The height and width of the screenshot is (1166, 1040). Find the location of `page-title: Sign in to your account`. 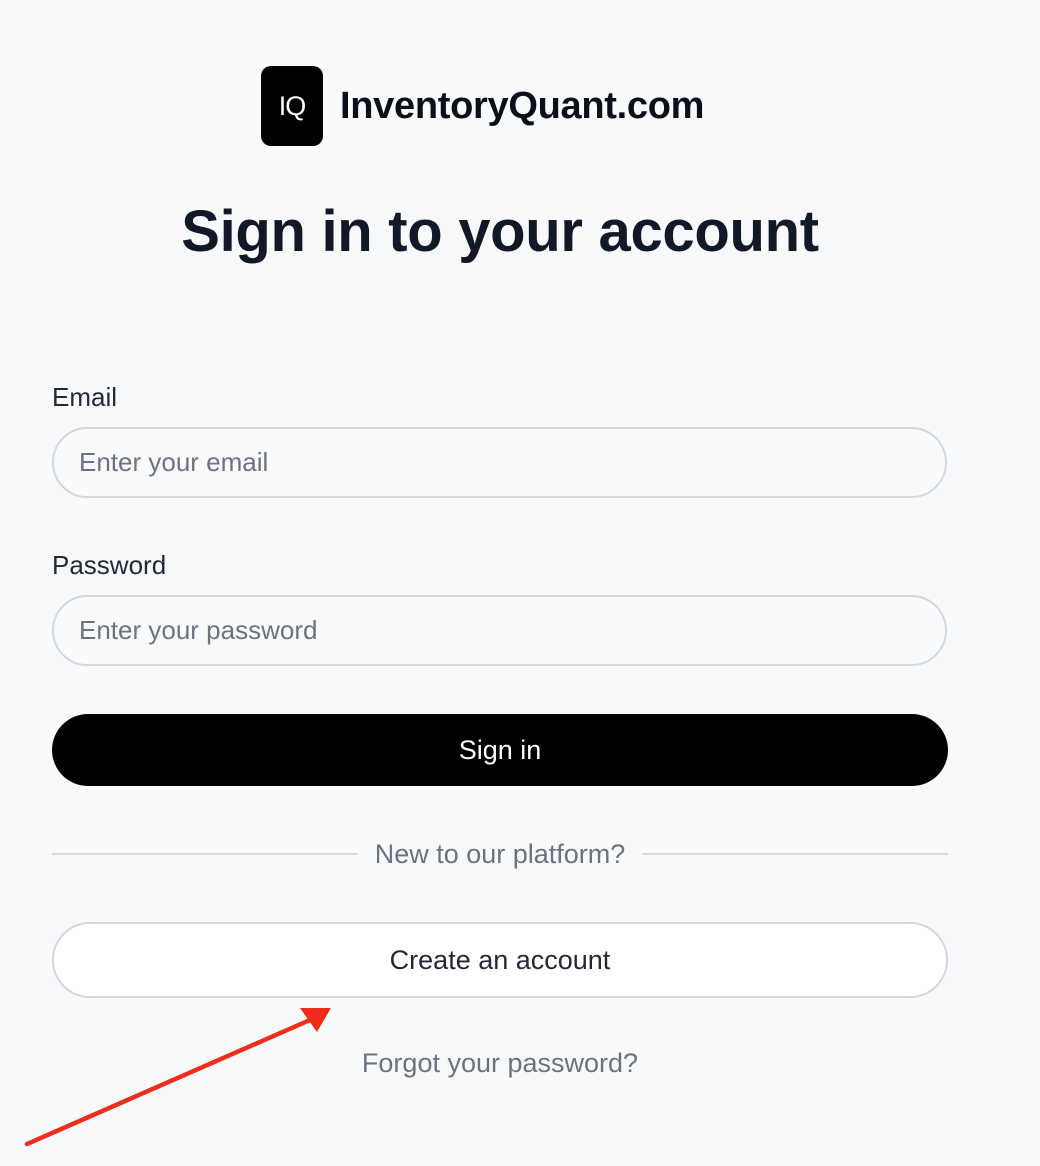

page-title: Sign in to your account is located at coordinates (500, 231).